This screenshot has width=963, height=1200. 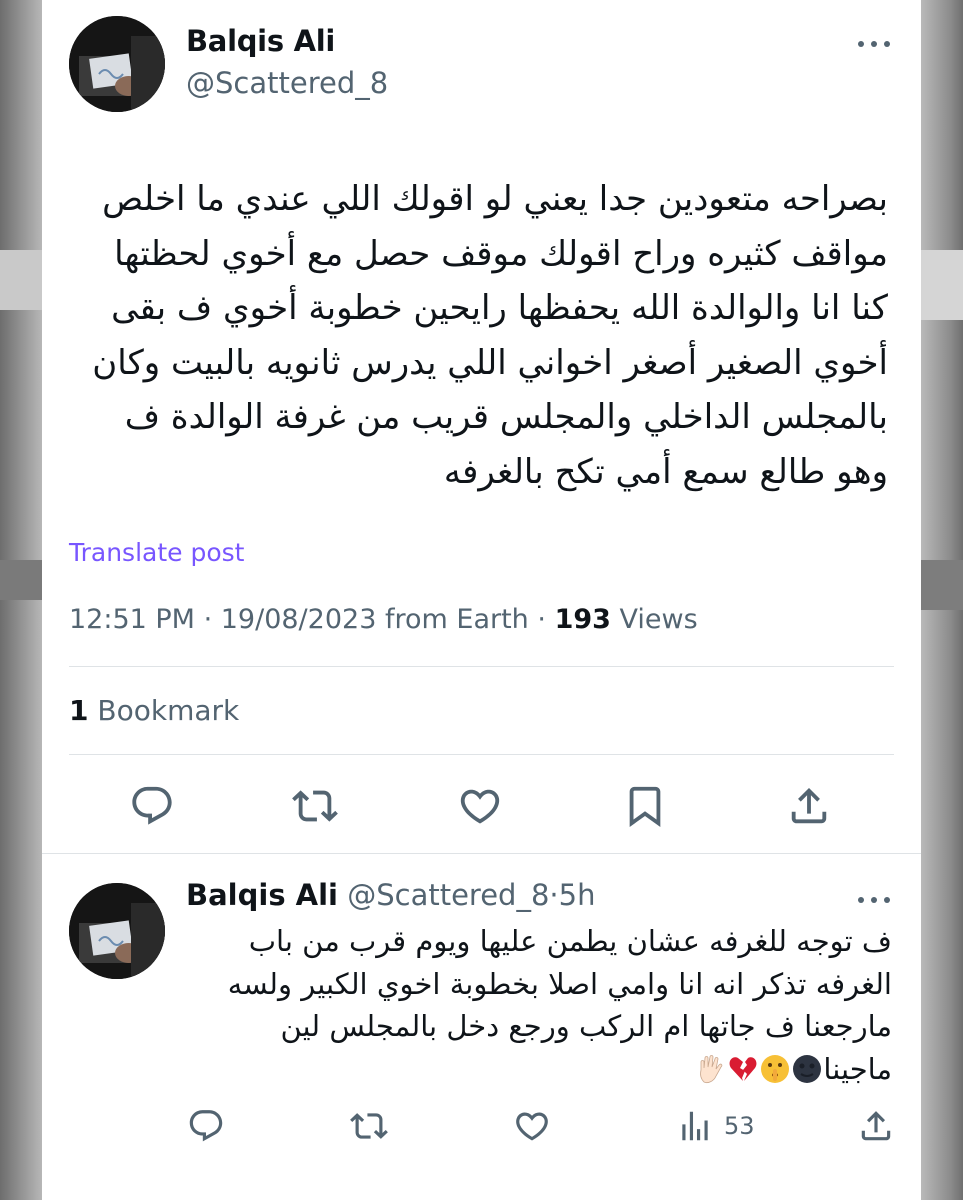 What do you see at coordinates (448, 895) in the screenshot?
I see `reply-author-handle: @Scattered_8` at bounding box center [448, 895].